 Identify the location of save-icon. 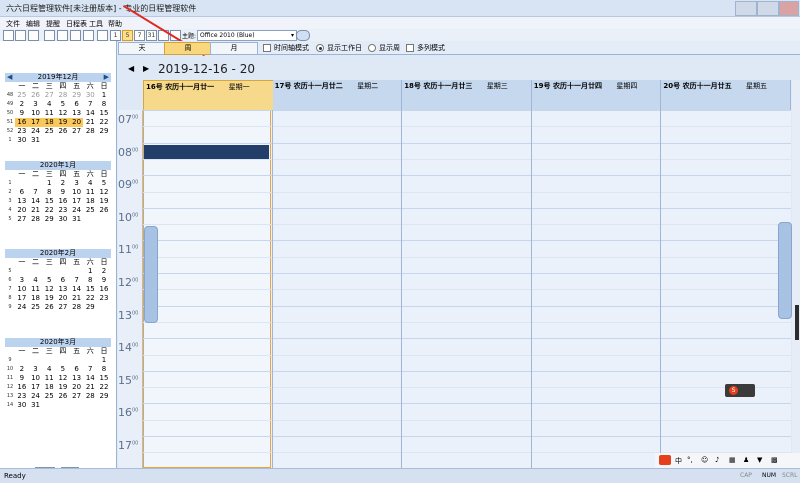
(33, 35).